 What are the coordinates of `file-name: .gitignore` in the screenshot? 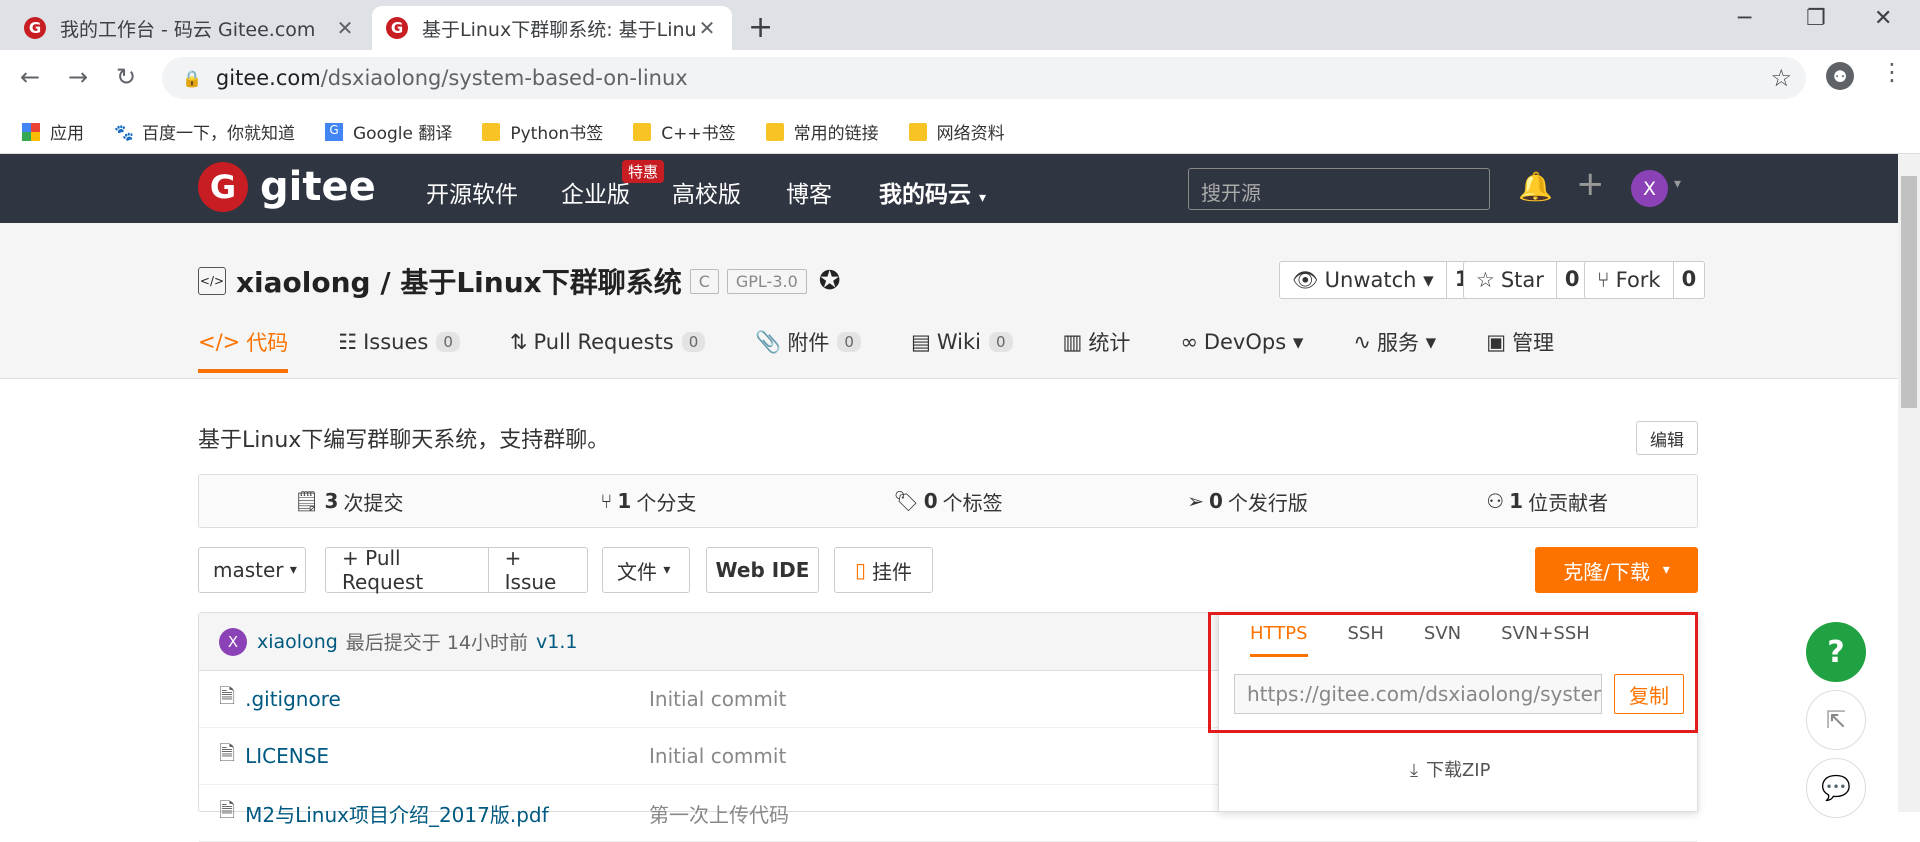 It's located at (293, 699).